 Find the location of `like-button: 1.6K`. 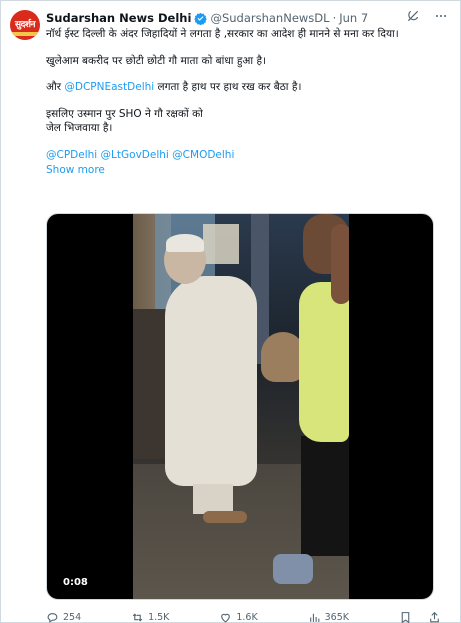

like-button: 1.6K is located at coordinates (238, 617).